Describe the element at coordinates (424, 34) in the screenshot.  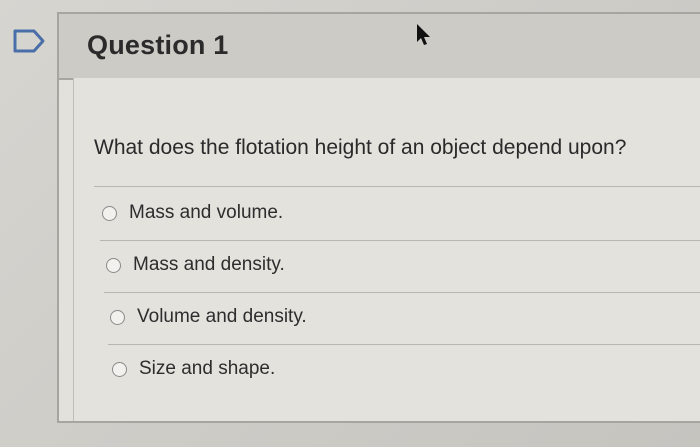
I see `mouse-pointer-icon` at that location.